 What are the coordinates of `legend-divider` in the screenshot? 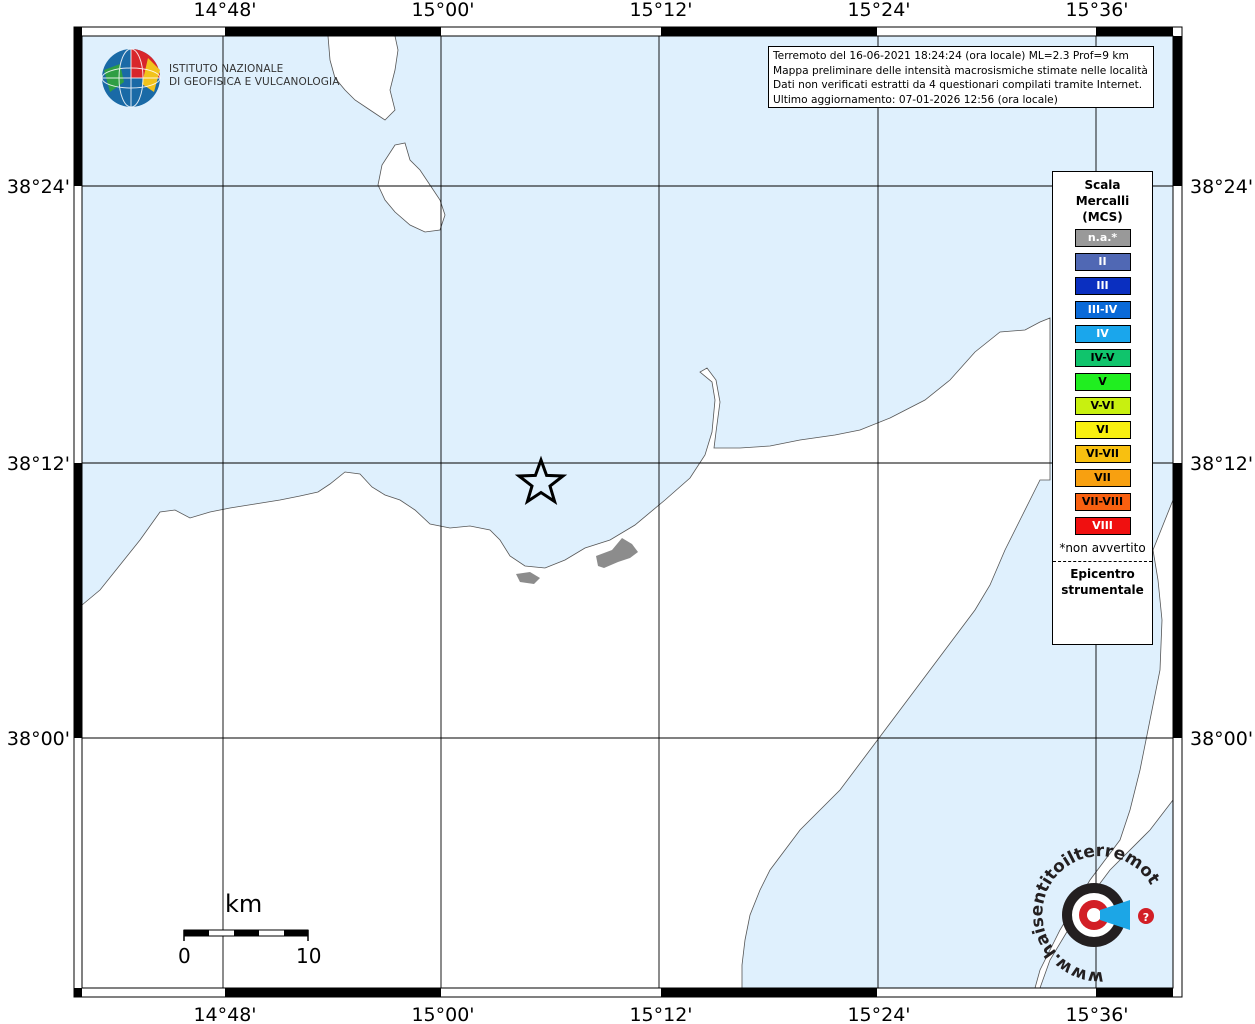 It's located at (1102, 561).